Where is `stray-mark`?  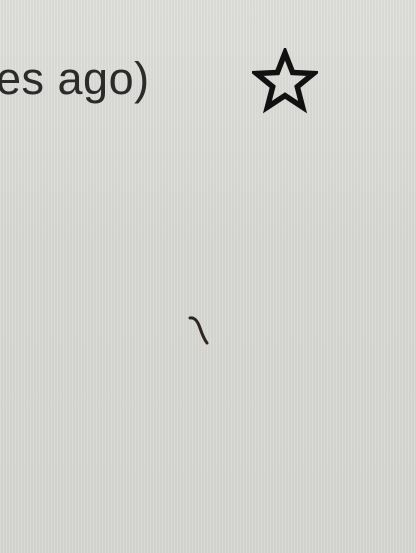 stray-mark is located at coordinates (198, 330).